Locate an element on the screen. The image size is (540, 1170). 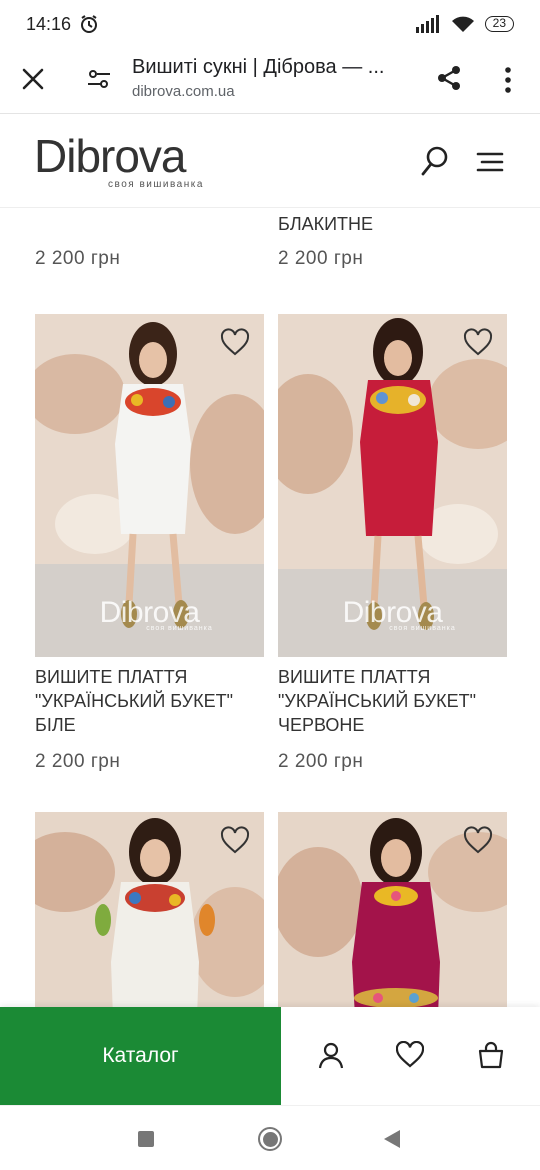
site-logo: Dibrova своя вишиванка is located at coordinates (119, 161).